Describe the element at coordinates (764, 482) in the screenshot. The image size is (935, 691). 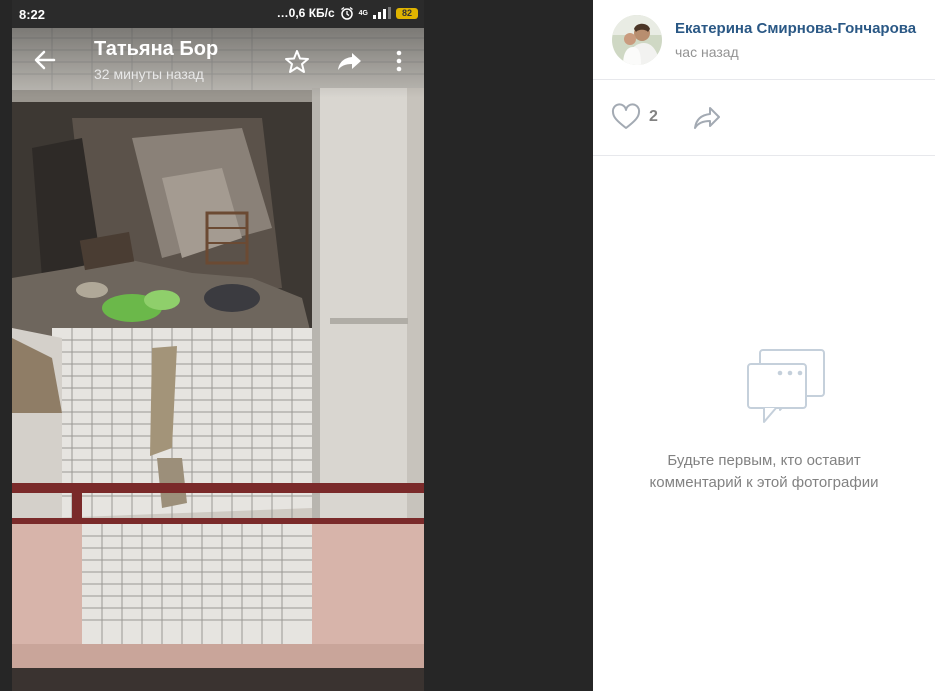
I see `empty-message-line: комментарий к этой фотографии` at that location.